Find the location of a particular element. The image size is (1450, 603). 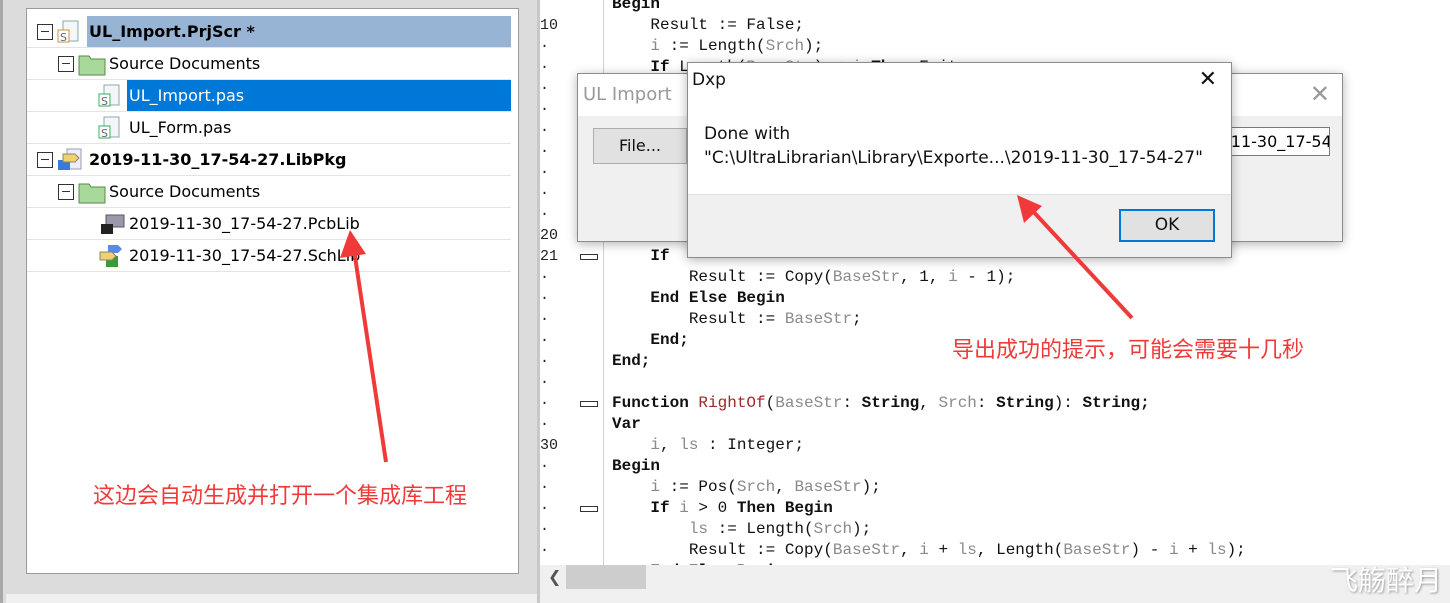

arrow-to-library is located at coordinates (364, 346).